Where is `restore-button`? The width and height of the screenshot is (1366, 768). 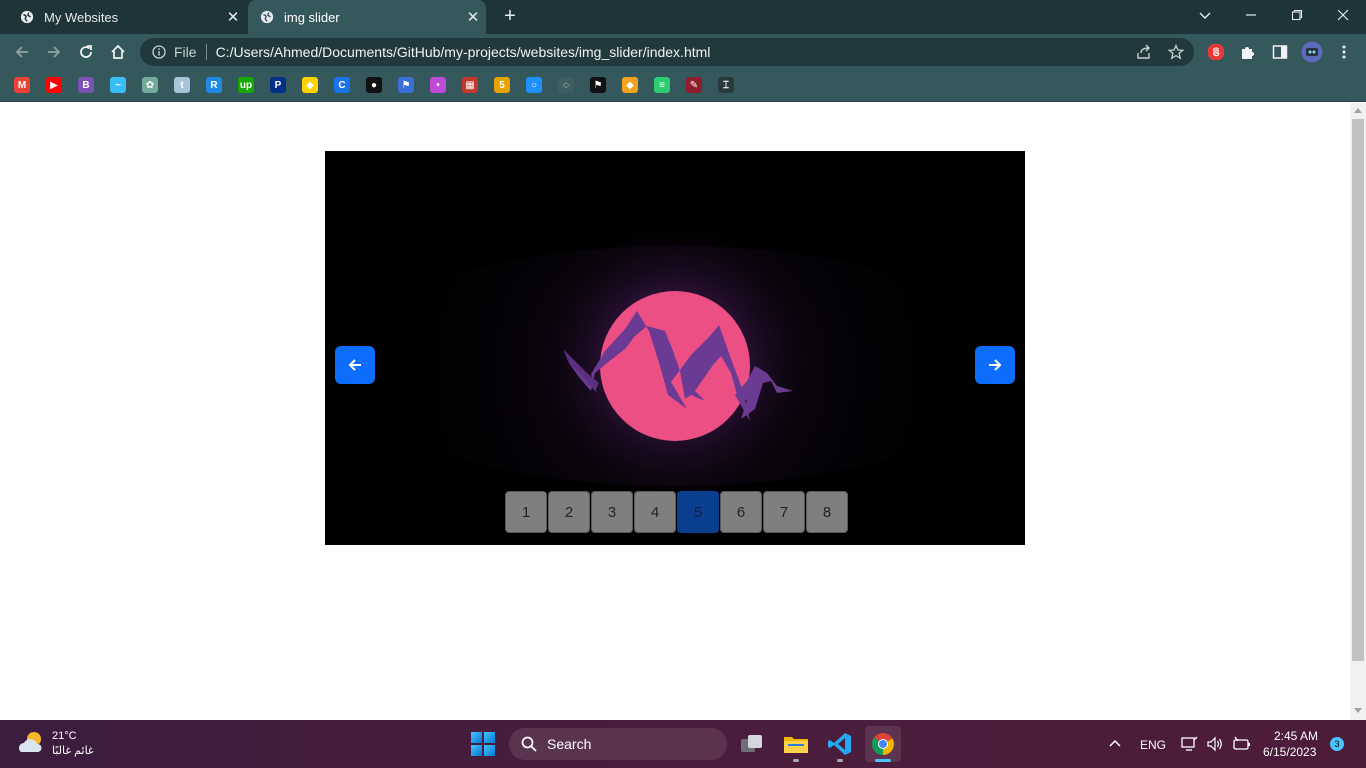 restore-button is located at coordinates (1297, 15).